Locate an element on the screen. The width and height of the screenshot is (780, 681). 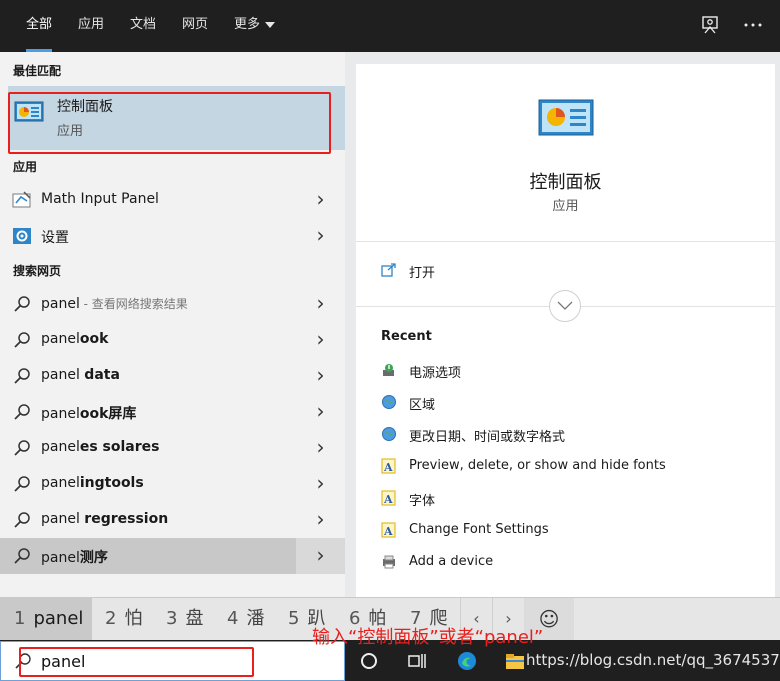
web-result-label: panelook屏库 is located at coordinates (88, 413).